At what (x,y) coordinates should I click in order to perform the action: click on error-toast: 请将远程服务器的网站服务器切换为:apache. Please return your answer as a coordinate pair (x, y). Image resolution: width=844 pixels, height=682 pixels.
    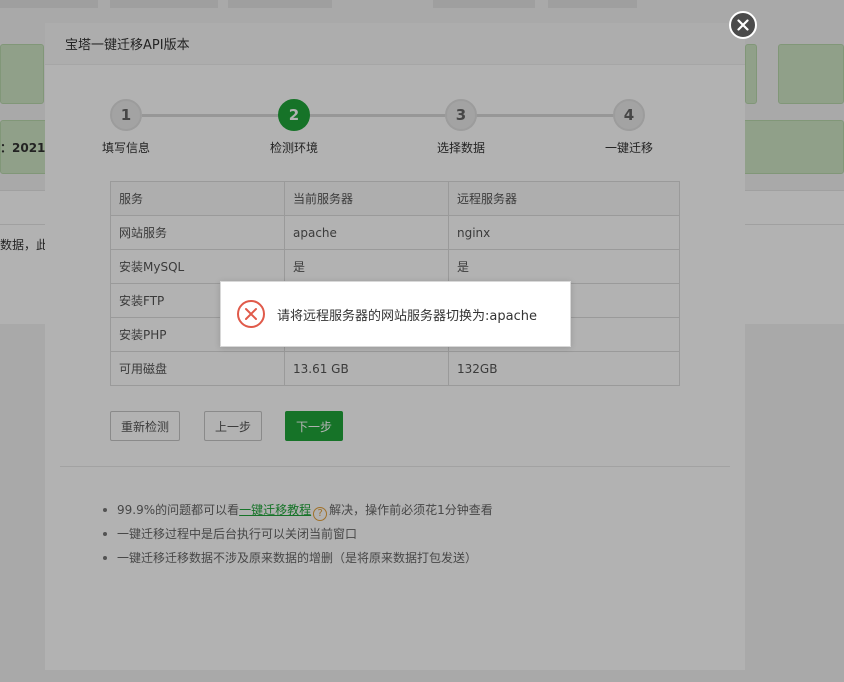
    Looking at the image, I should click on (395, 314).